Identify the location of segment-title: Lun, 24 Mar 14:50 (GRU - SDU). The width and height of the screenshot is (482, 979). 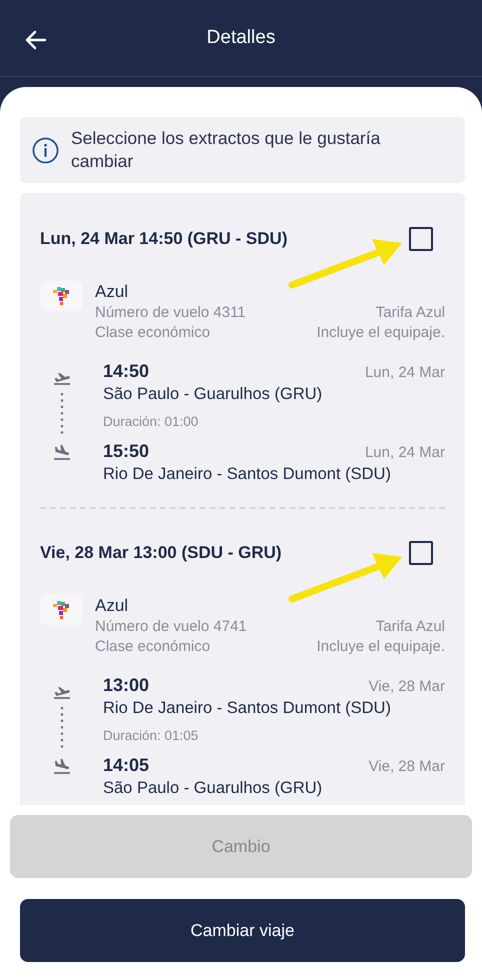
(164, 239).